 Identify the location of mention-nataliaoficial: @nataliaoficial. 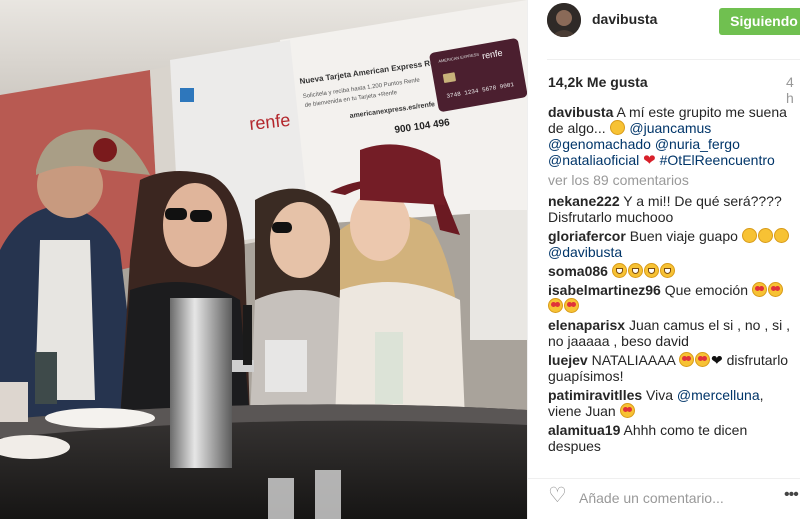
(593, 160).